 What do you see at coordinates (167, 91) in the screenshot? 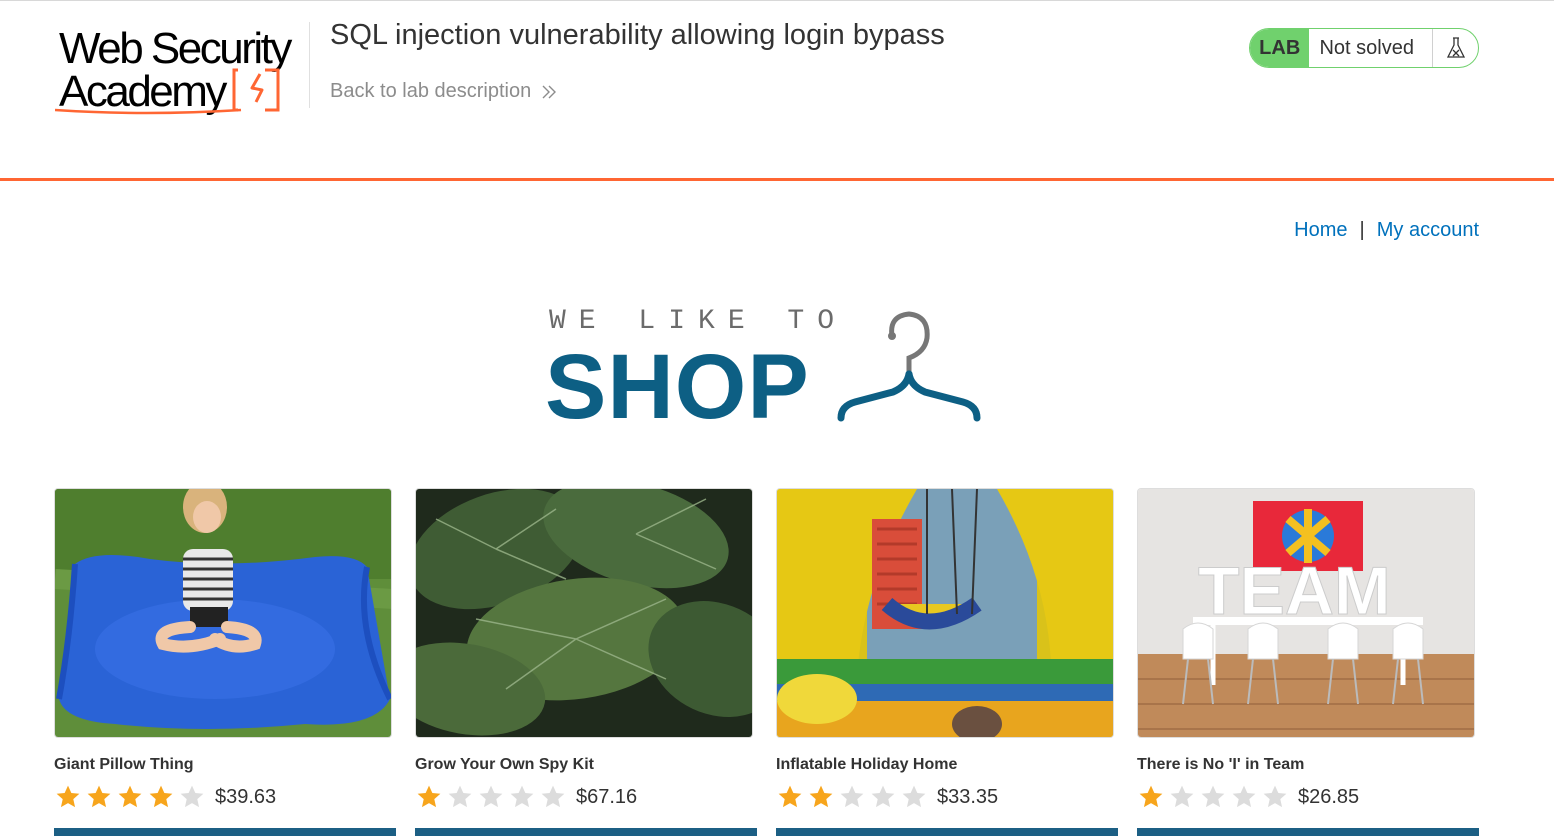
I see `logo-mark-icon` at bounding box center [167, 91].